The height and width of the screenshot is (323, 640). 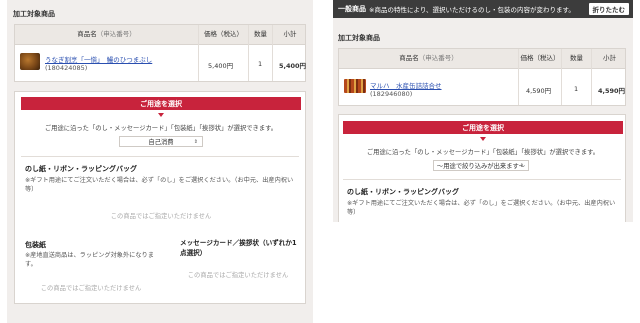 What do you see at coordinates (66, 68) in the screenshot?
I see `product-code: (180424085)` at bounding box center [66, 68].